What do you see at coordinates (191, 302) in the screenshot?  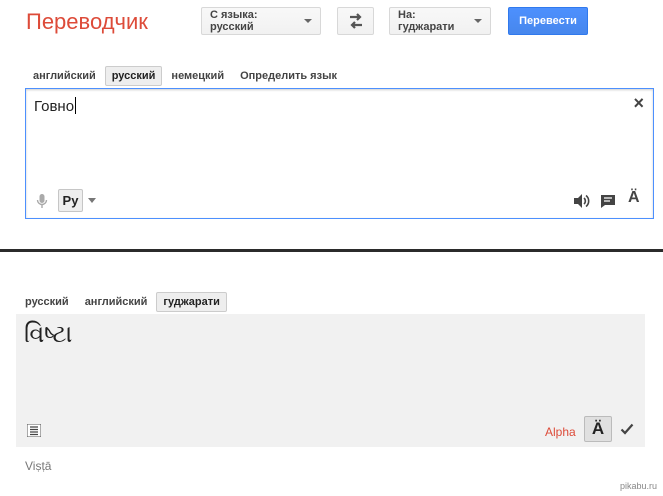 I see `result-tab-gujarati: гуджарати` at bounding box center [191, 302].